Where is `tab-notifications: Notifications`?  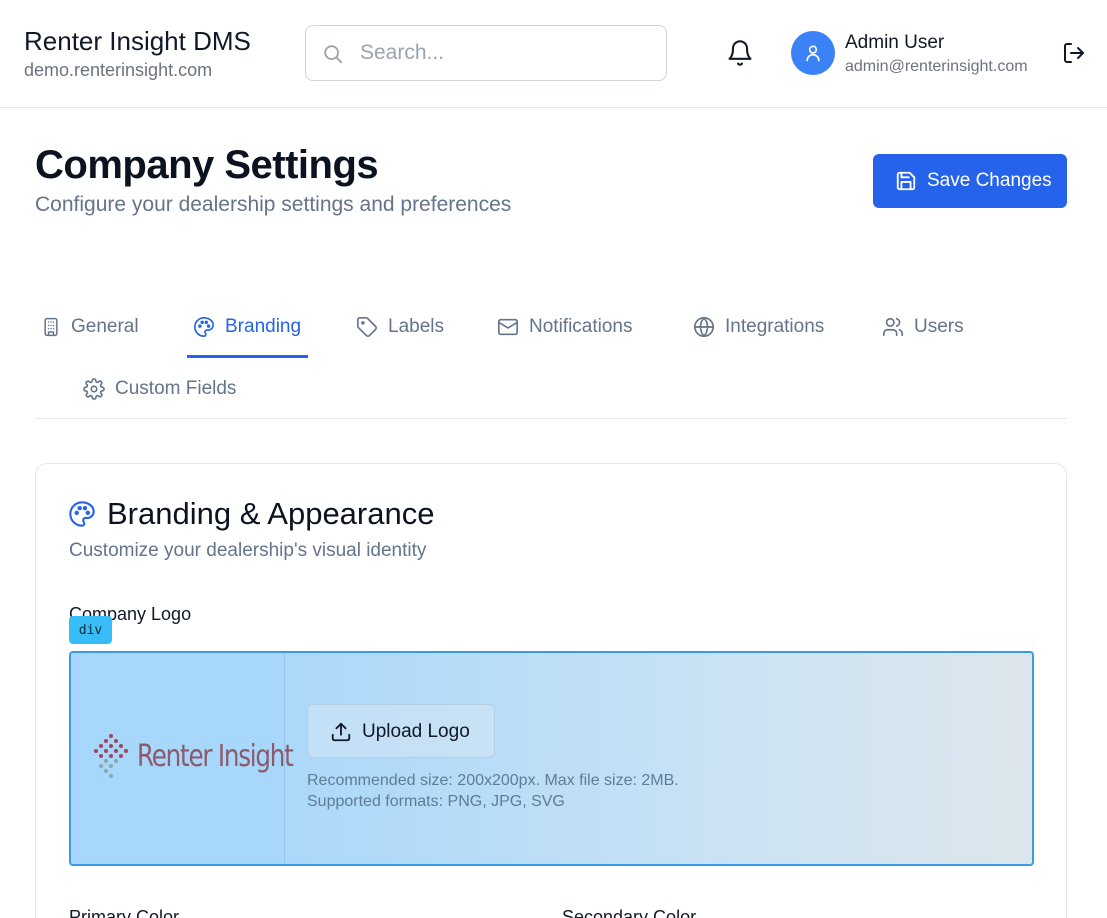
tab-notifications: Notifications is located at coordinates (565, 327).